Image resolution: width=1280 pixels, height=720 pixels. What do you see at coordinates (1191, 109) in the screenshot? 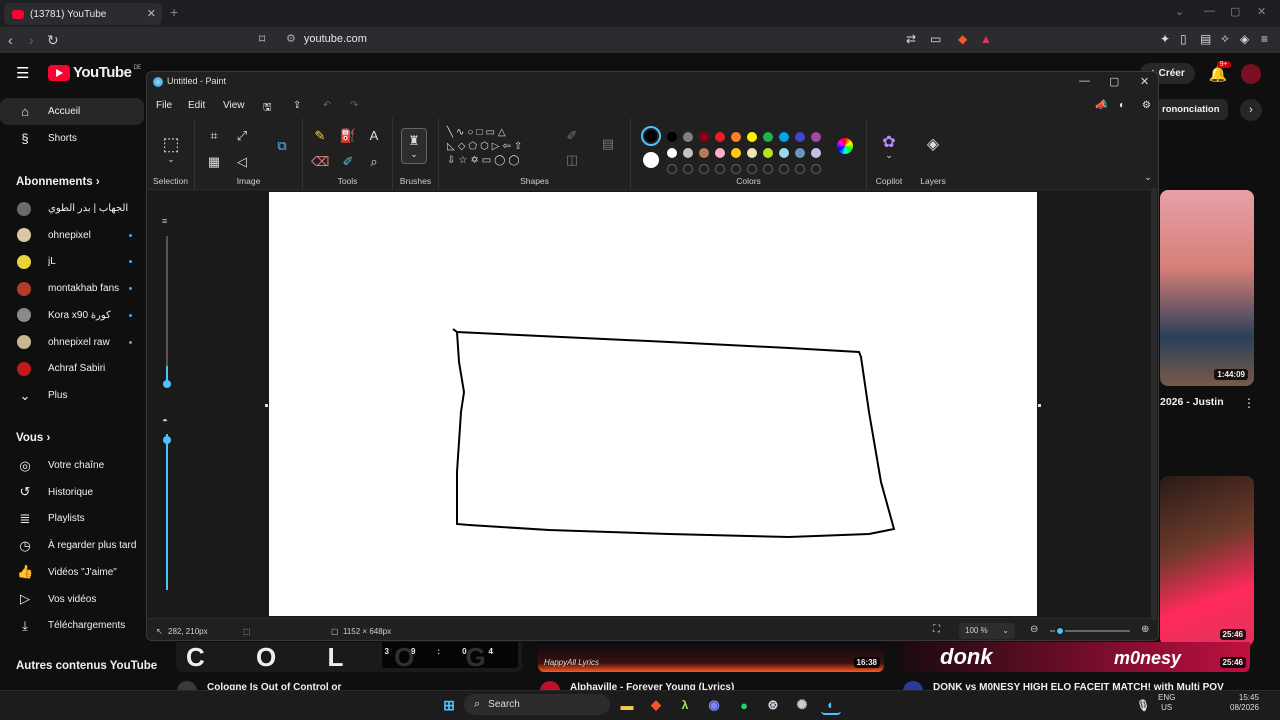
I see `filter-chip: rononciation` at bounding box center [1191, 109].